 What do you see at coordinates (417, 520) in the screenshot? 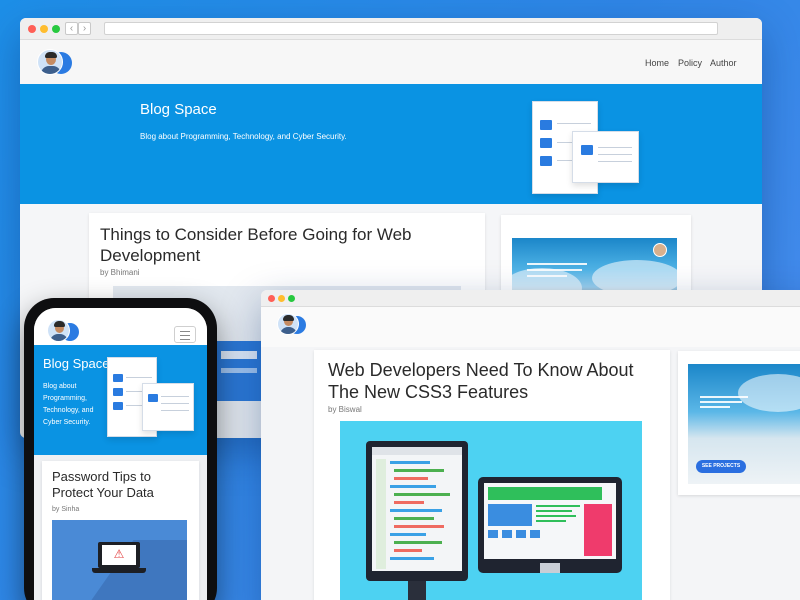
I see `code-monitor` at bounding box center [417, 520].